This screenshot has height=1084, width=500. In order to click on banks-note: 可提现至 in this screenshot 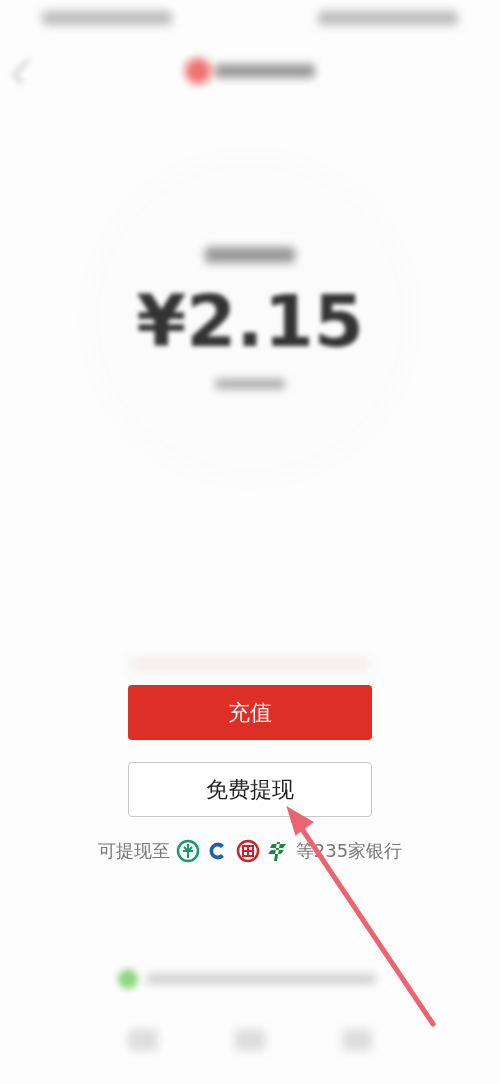, I will do `click(133, 851)`.